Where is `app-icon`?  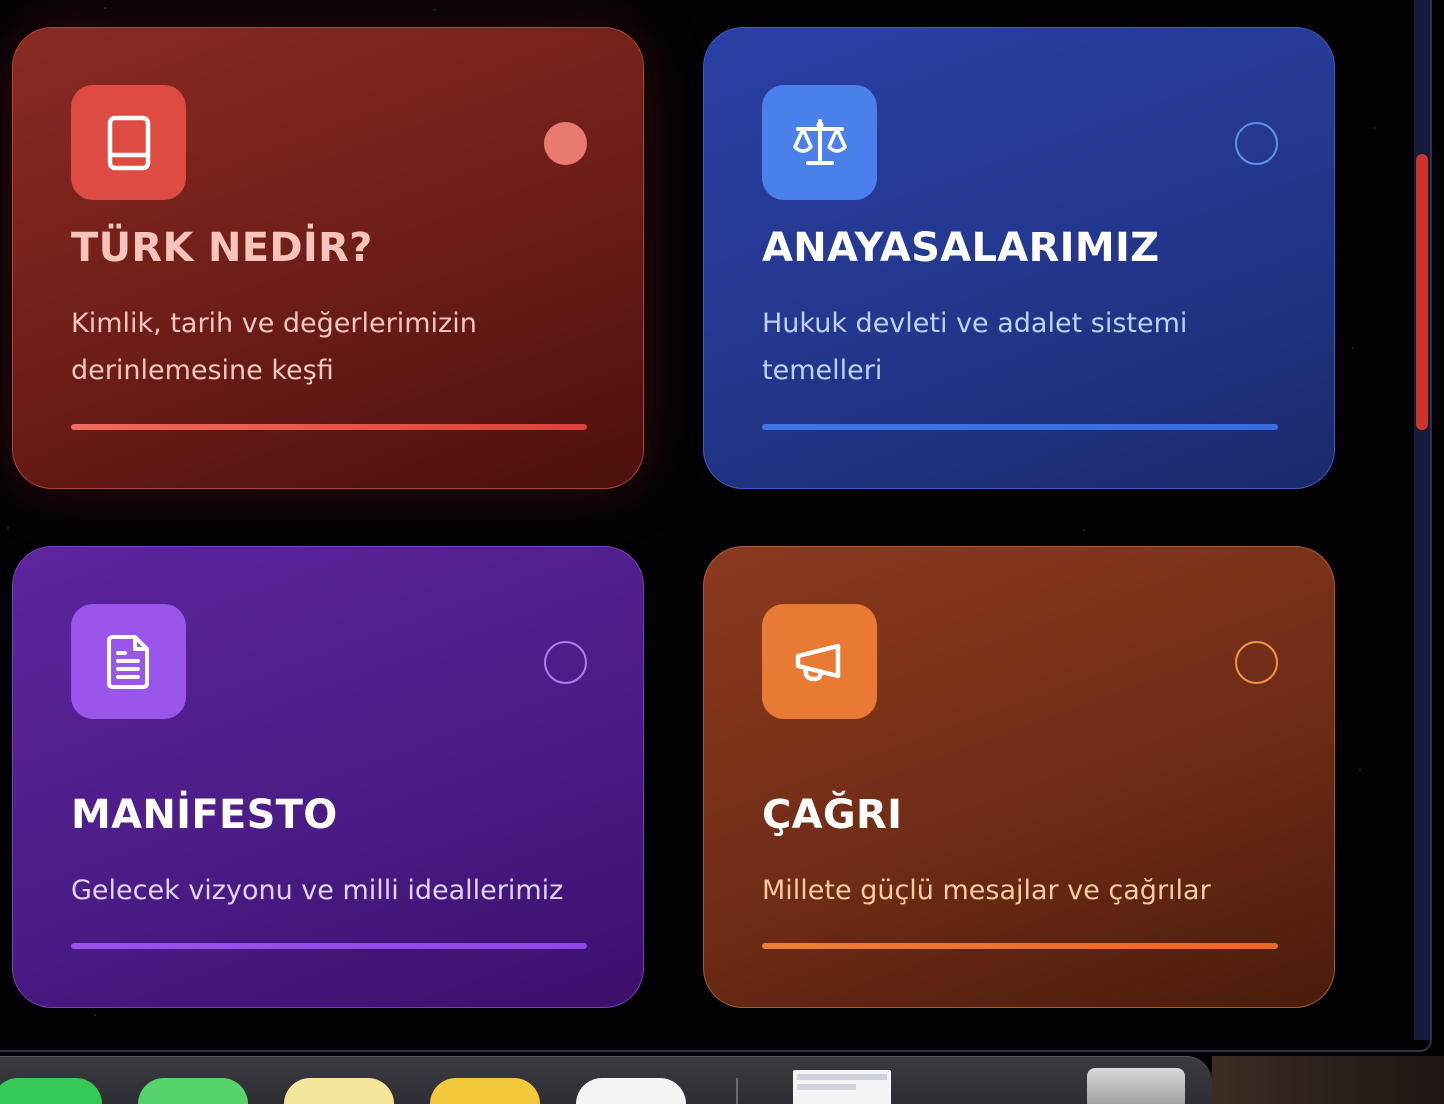
app-icon is located at coordinates (631, 1091).